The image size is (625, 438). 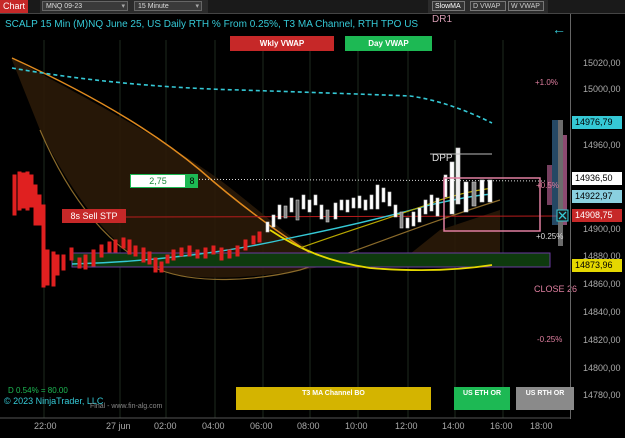 What do you see at coordinates (126, 406) in the screenshot?
I see `watermark-label: Final - www.fin-alg.com` at bounding box center [126, 406].